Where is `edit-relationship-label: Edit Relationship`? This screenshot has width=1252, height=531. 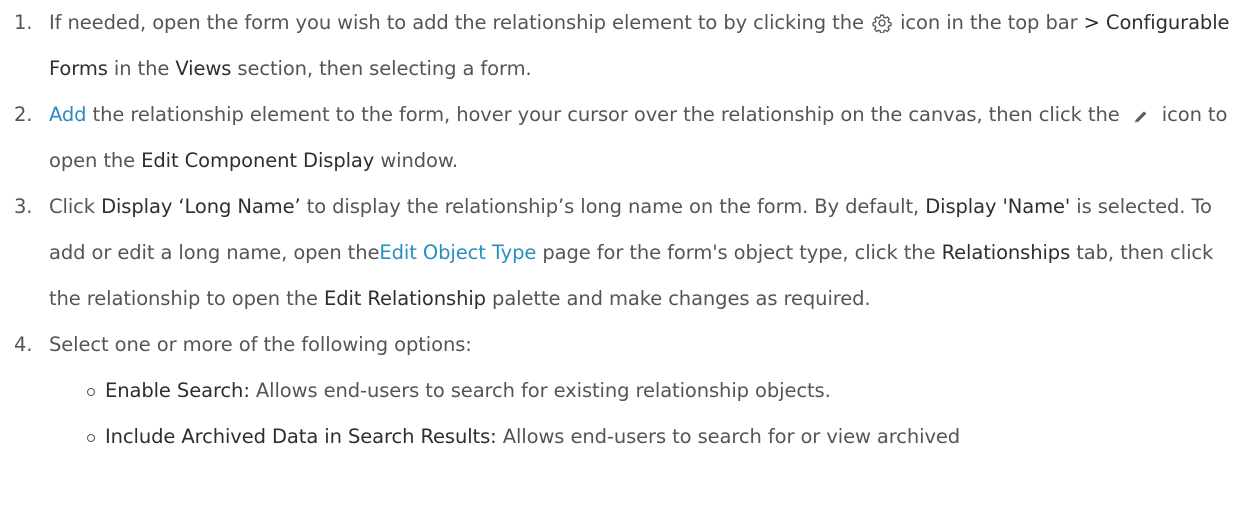
edit-relationship-label: Edit Relationship is located at coordinates (404, 298).